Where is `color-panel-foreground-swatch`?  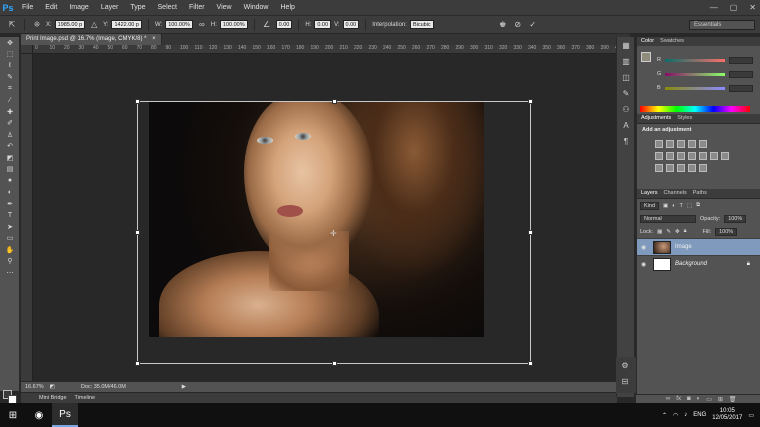
color-panel-foreground-swatch is located at coordinates (646, 57).